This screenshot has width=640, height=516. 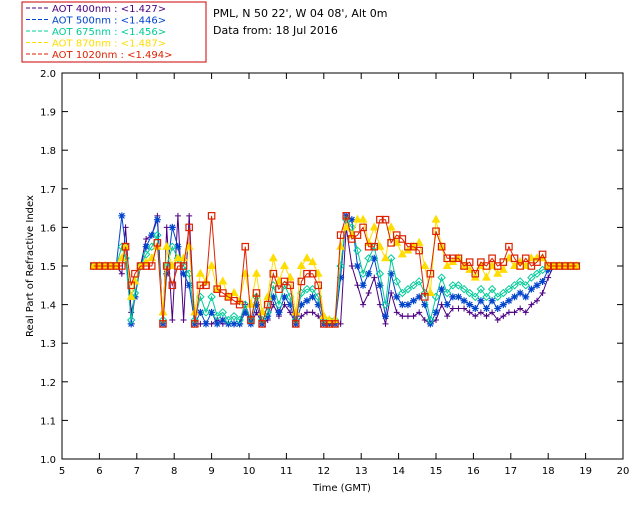 I want to click on x-tick-label: 9, so click(x=211, y=471).